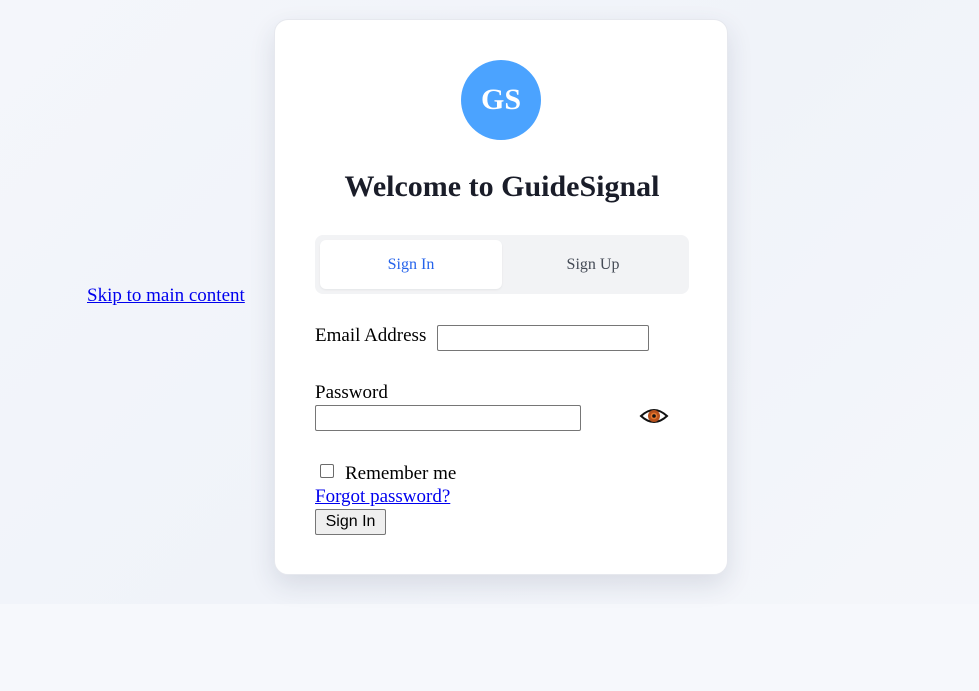 This screenshot has width=979, height=691. I want to click on email-field, so click(543, 338).